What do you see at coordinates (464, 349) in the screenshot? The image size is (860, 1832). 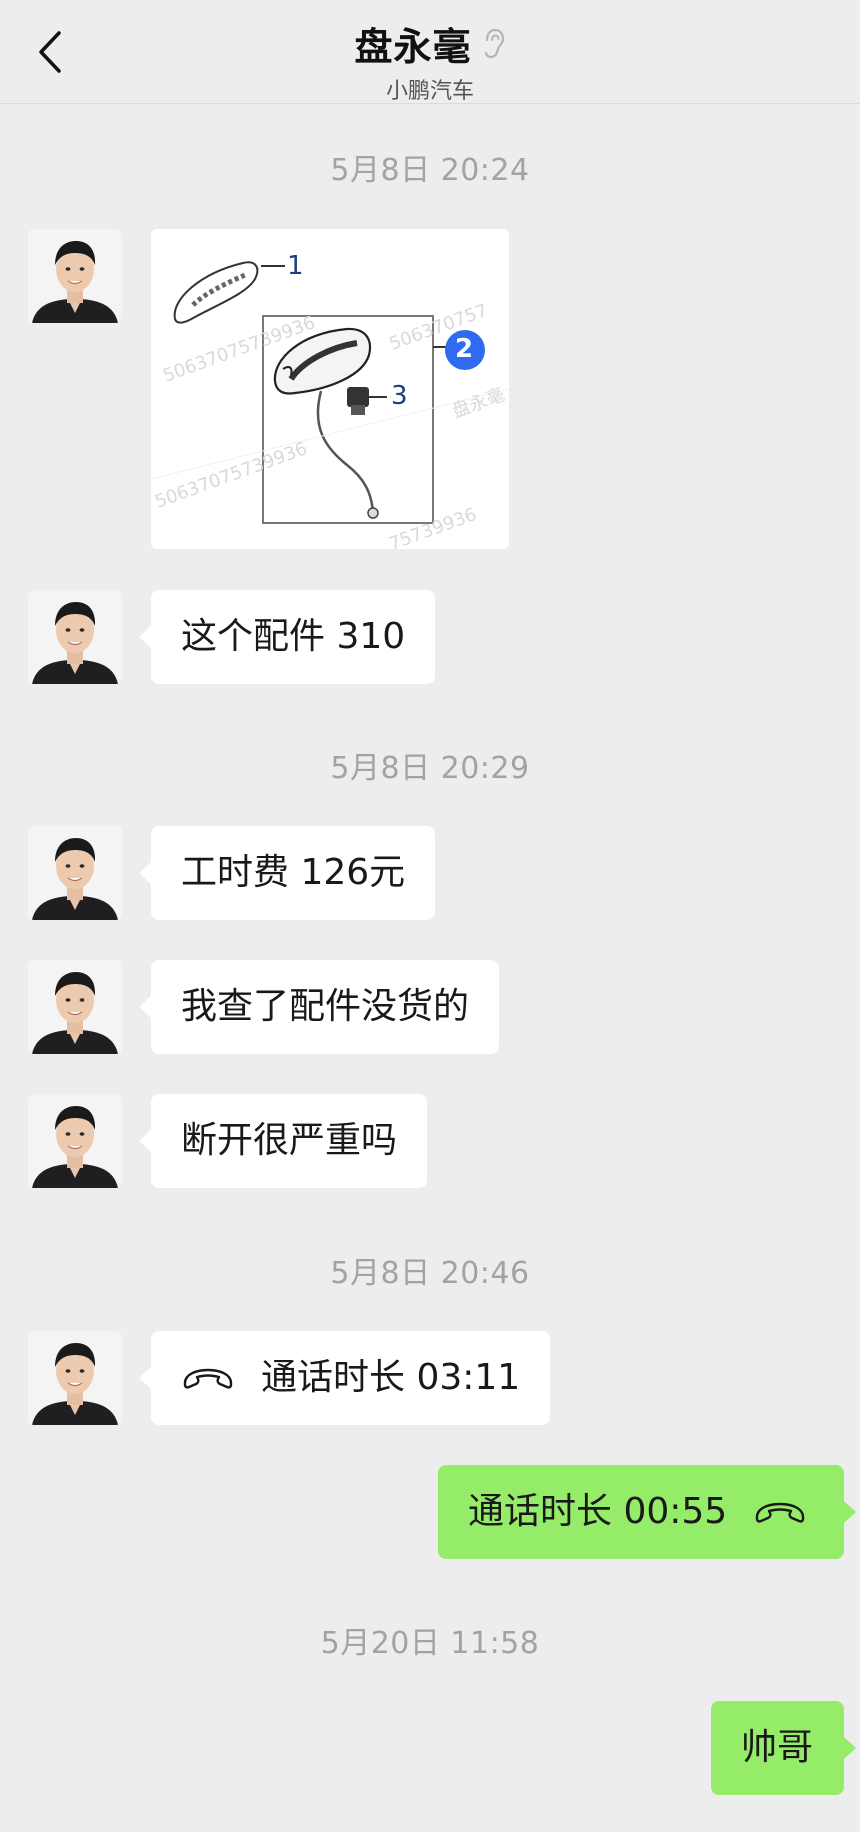 I see `diagram-label-badge: 2` at bounding box center [464, 349].